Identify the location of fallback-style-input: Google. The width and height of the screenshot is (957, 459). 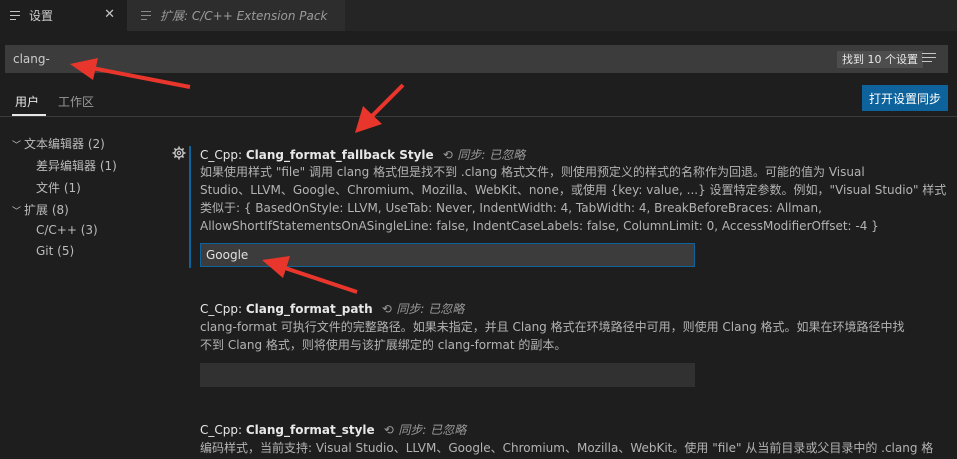
(447, 255).